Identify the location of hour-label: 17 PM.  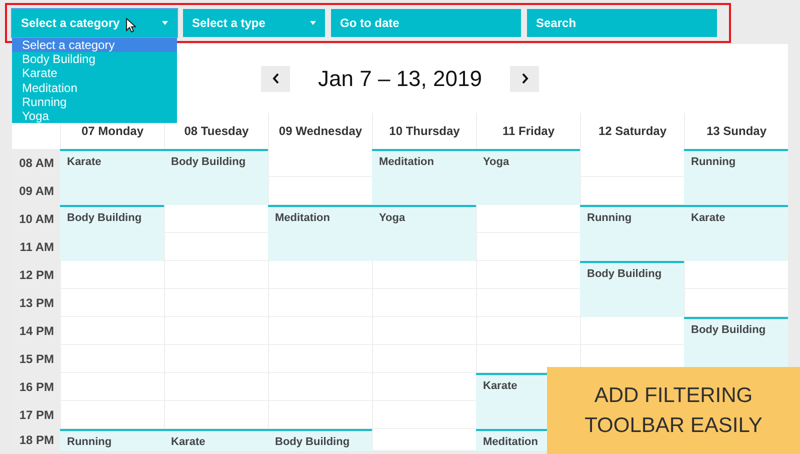
(36, 415).